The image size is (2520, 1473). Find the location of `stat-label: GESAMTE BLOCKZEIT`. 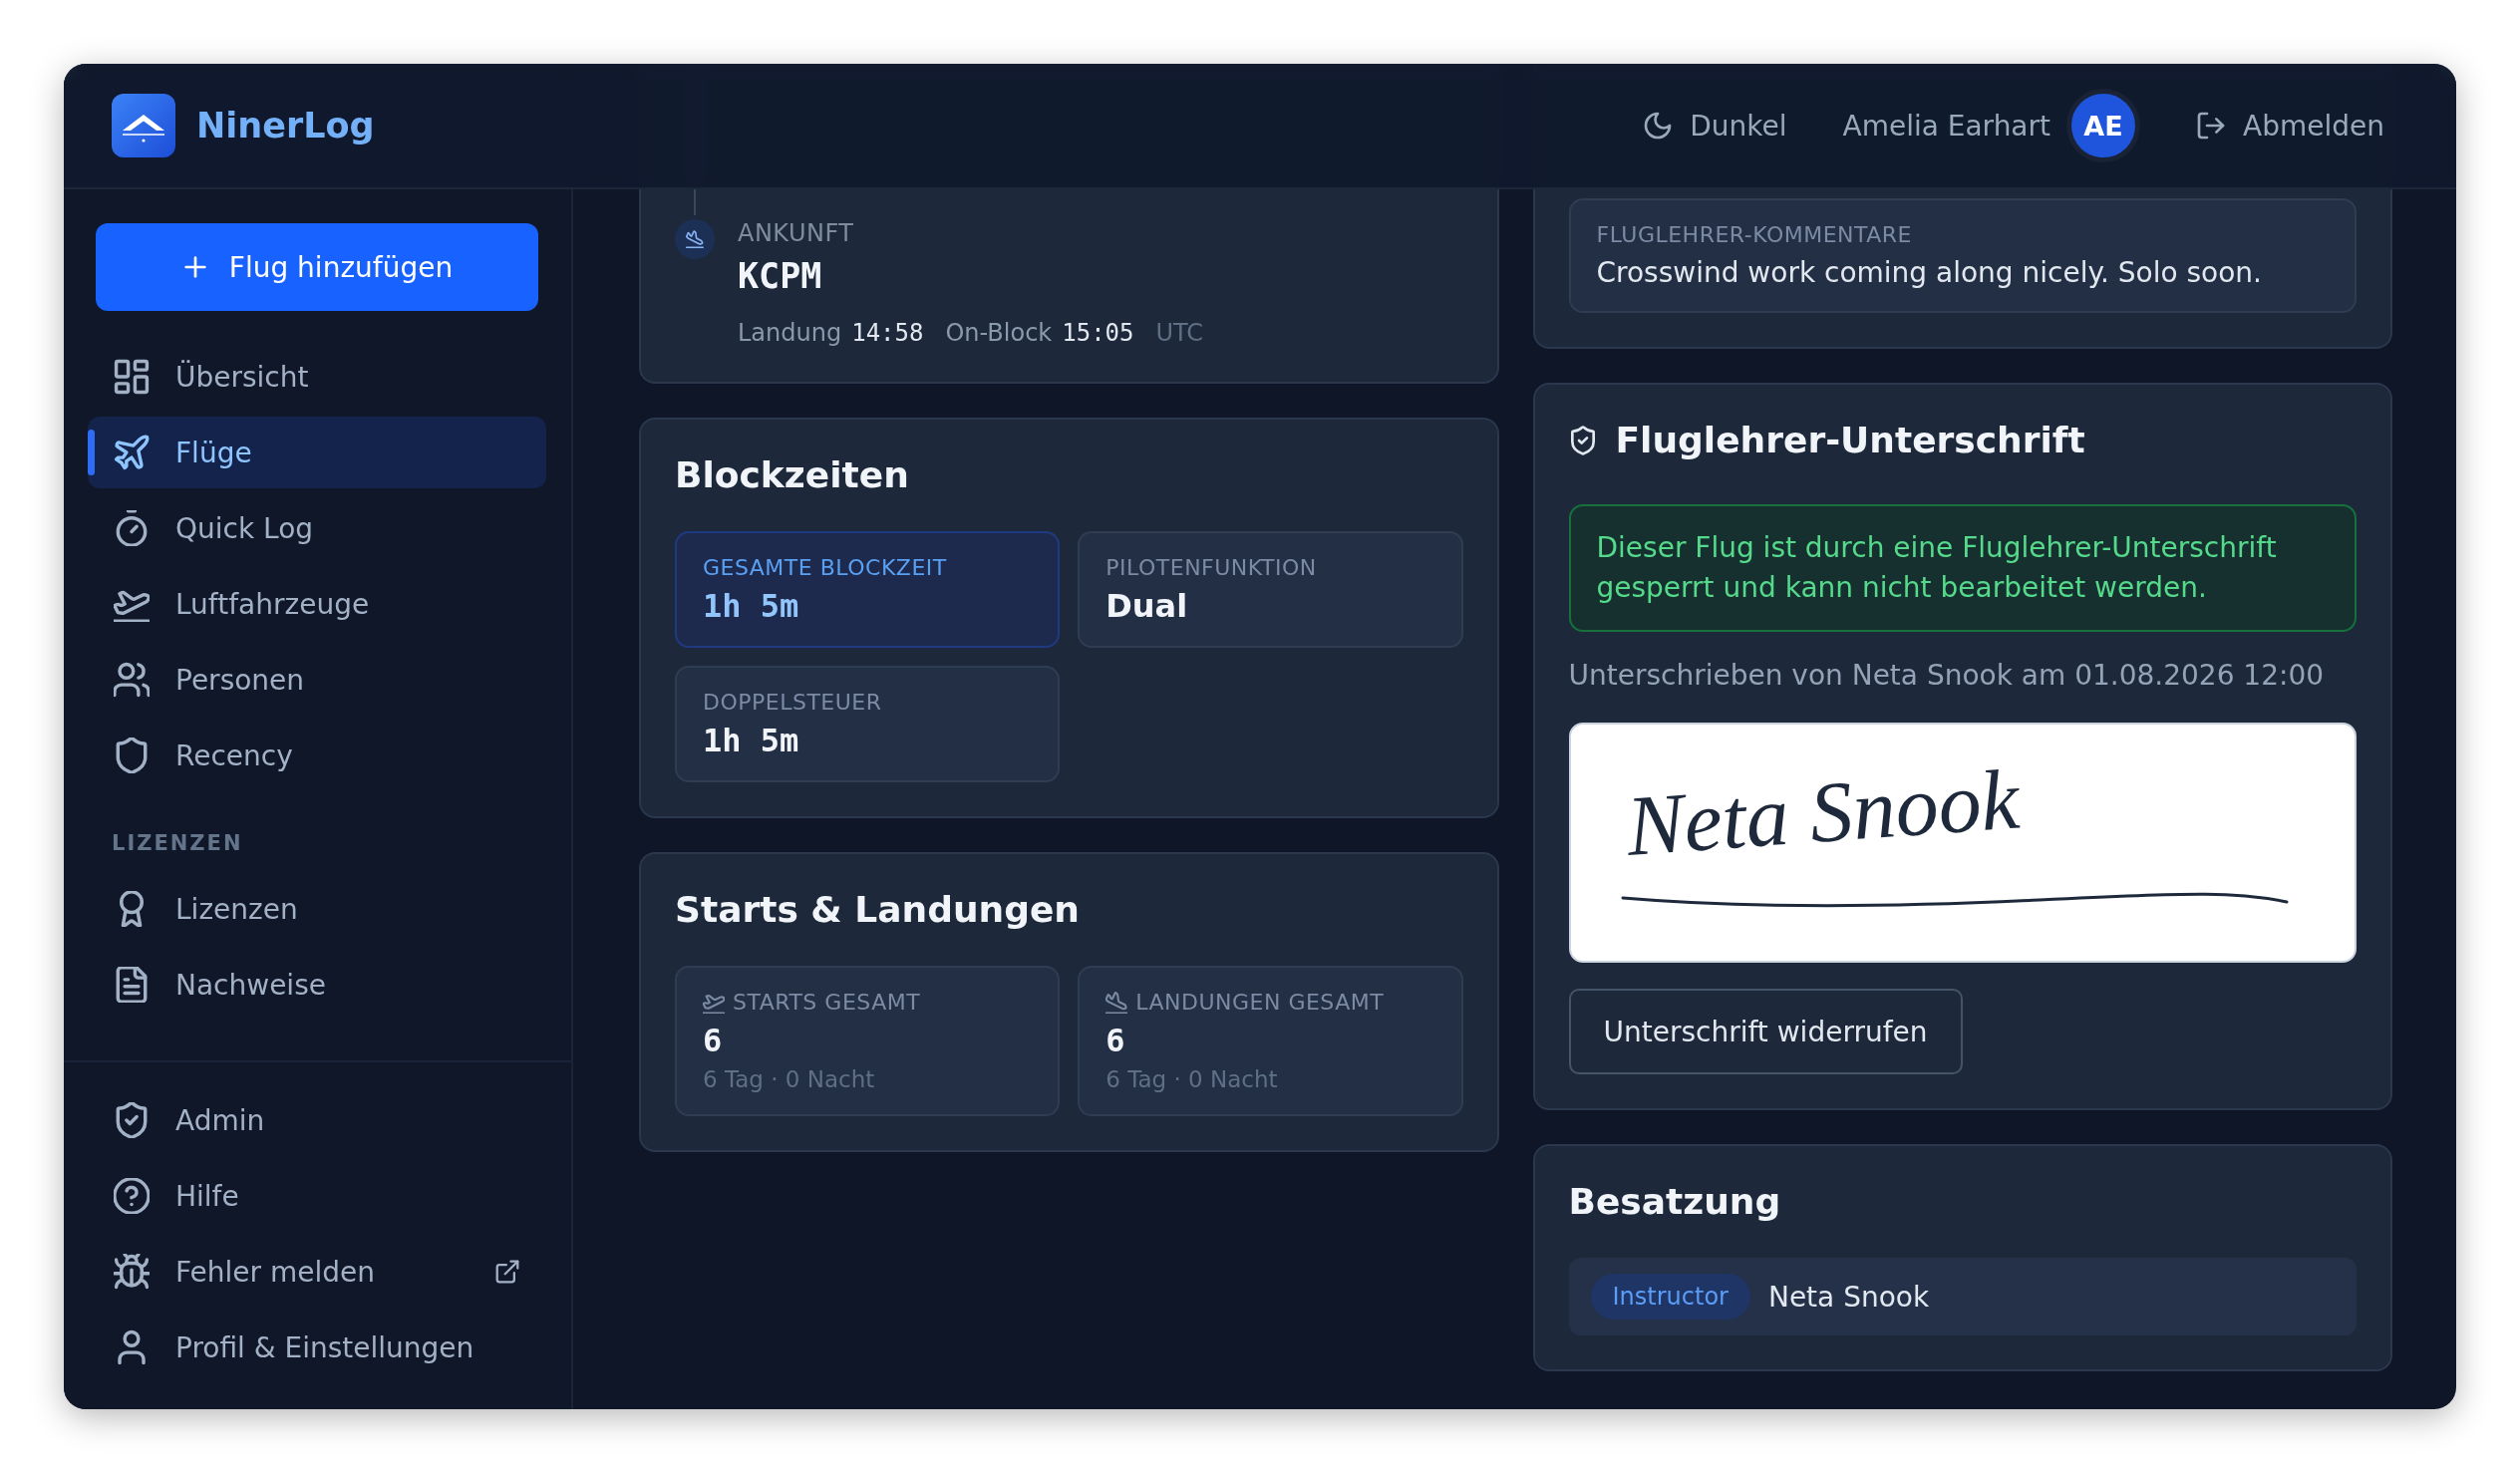

stat-label: GESAMTE BLOCKZEIT is located at coordinates (825, 568).